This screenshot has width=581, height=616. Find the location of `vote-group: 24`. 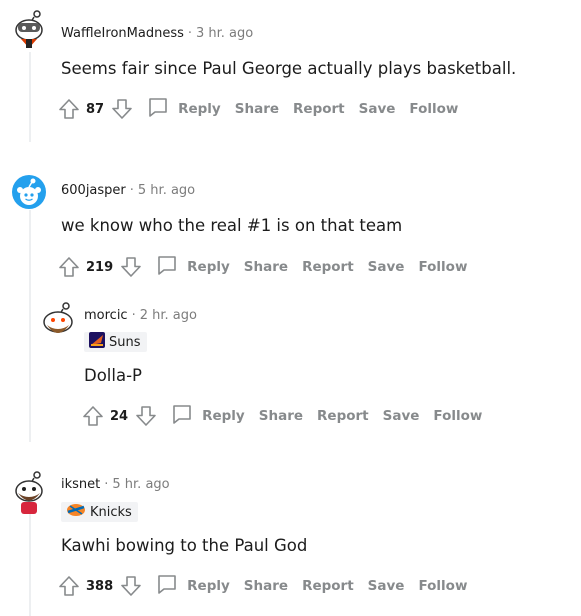

vote-group: 24 is located at coordinates (119, 416).